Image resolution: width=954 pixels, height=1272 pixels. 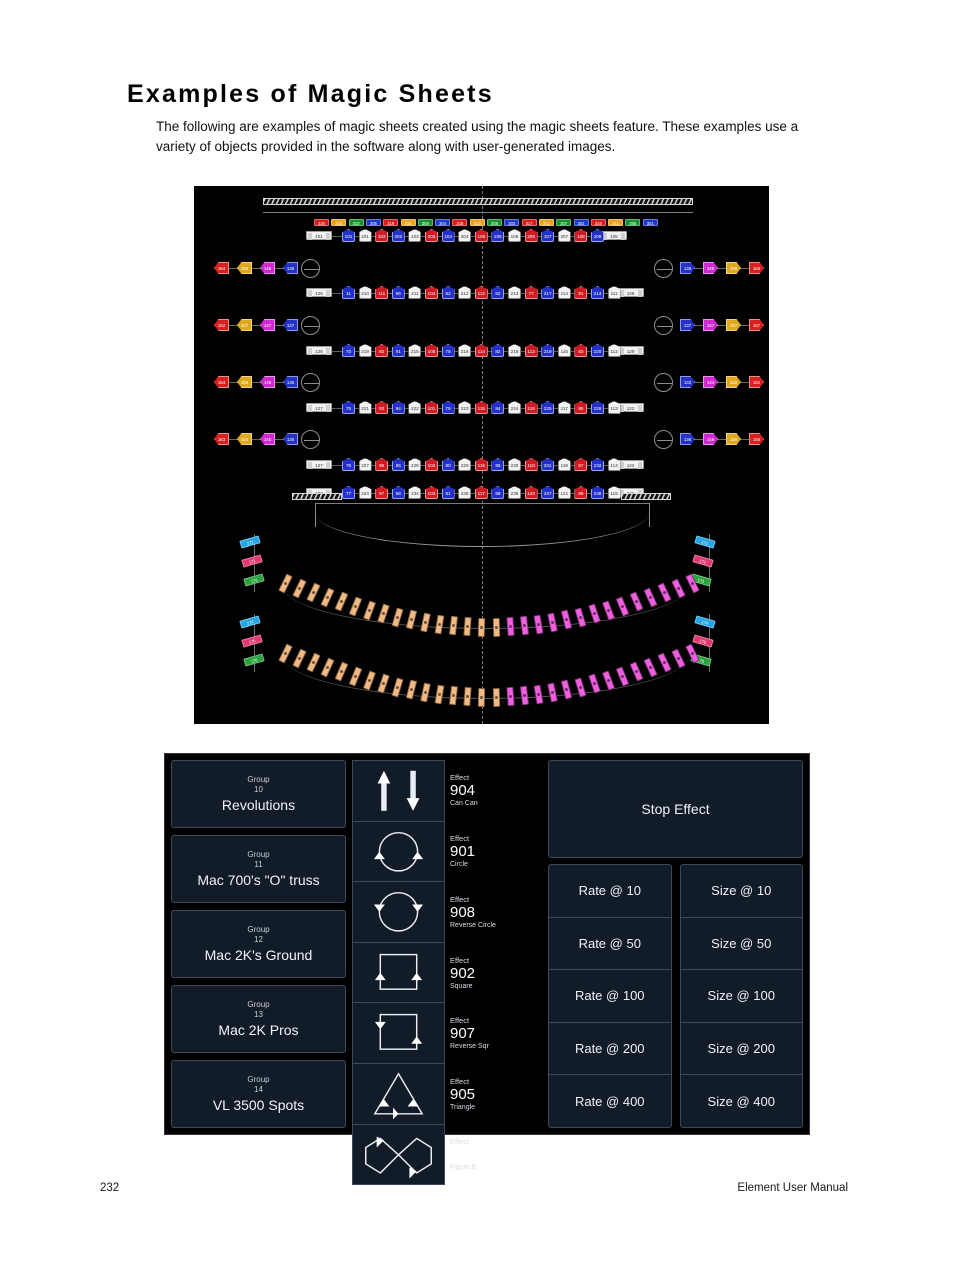 I want to click on electric-fixture: 95, so click(x=382, y=464).